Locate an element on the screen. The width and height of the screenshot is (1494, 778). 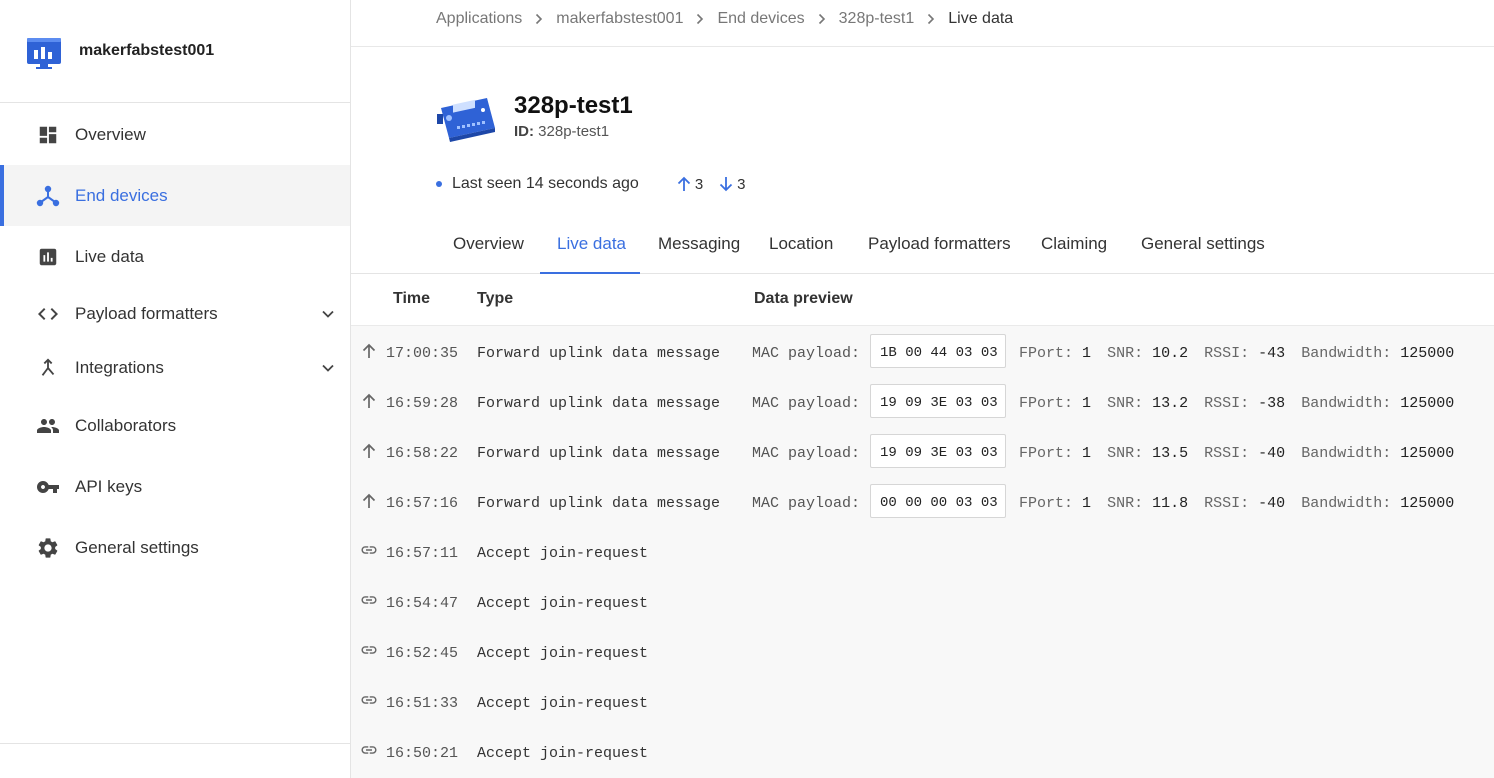
sidebar-item-collaborators: Collaborators is located at coordinates (175, 425).